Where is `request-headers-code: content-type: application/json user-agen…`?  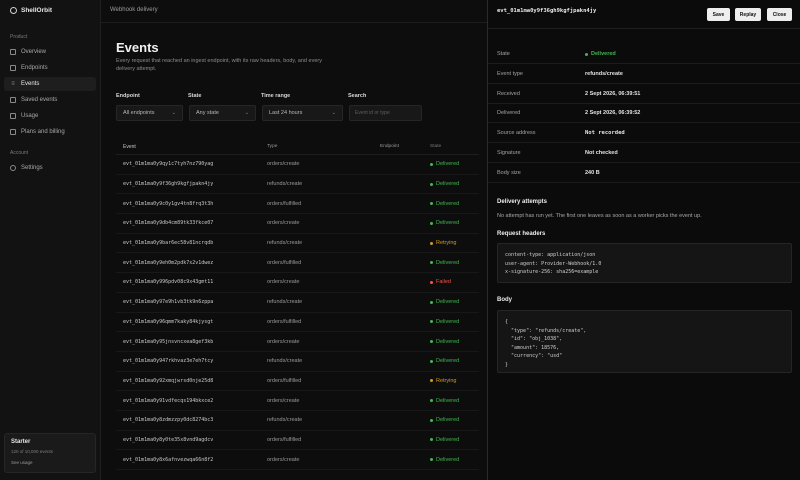 request-headers-code: content-type: application/json user-agen… is located at coordinates (644, 263).